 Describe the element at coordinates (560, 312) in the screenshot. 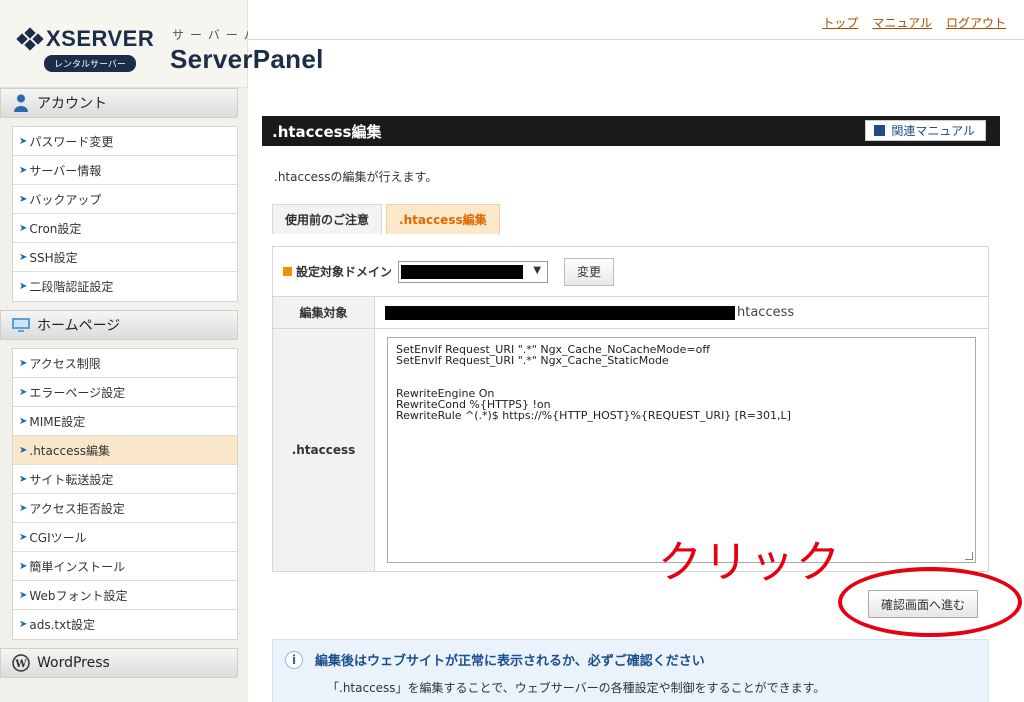

I see `redacted-path` at that location.